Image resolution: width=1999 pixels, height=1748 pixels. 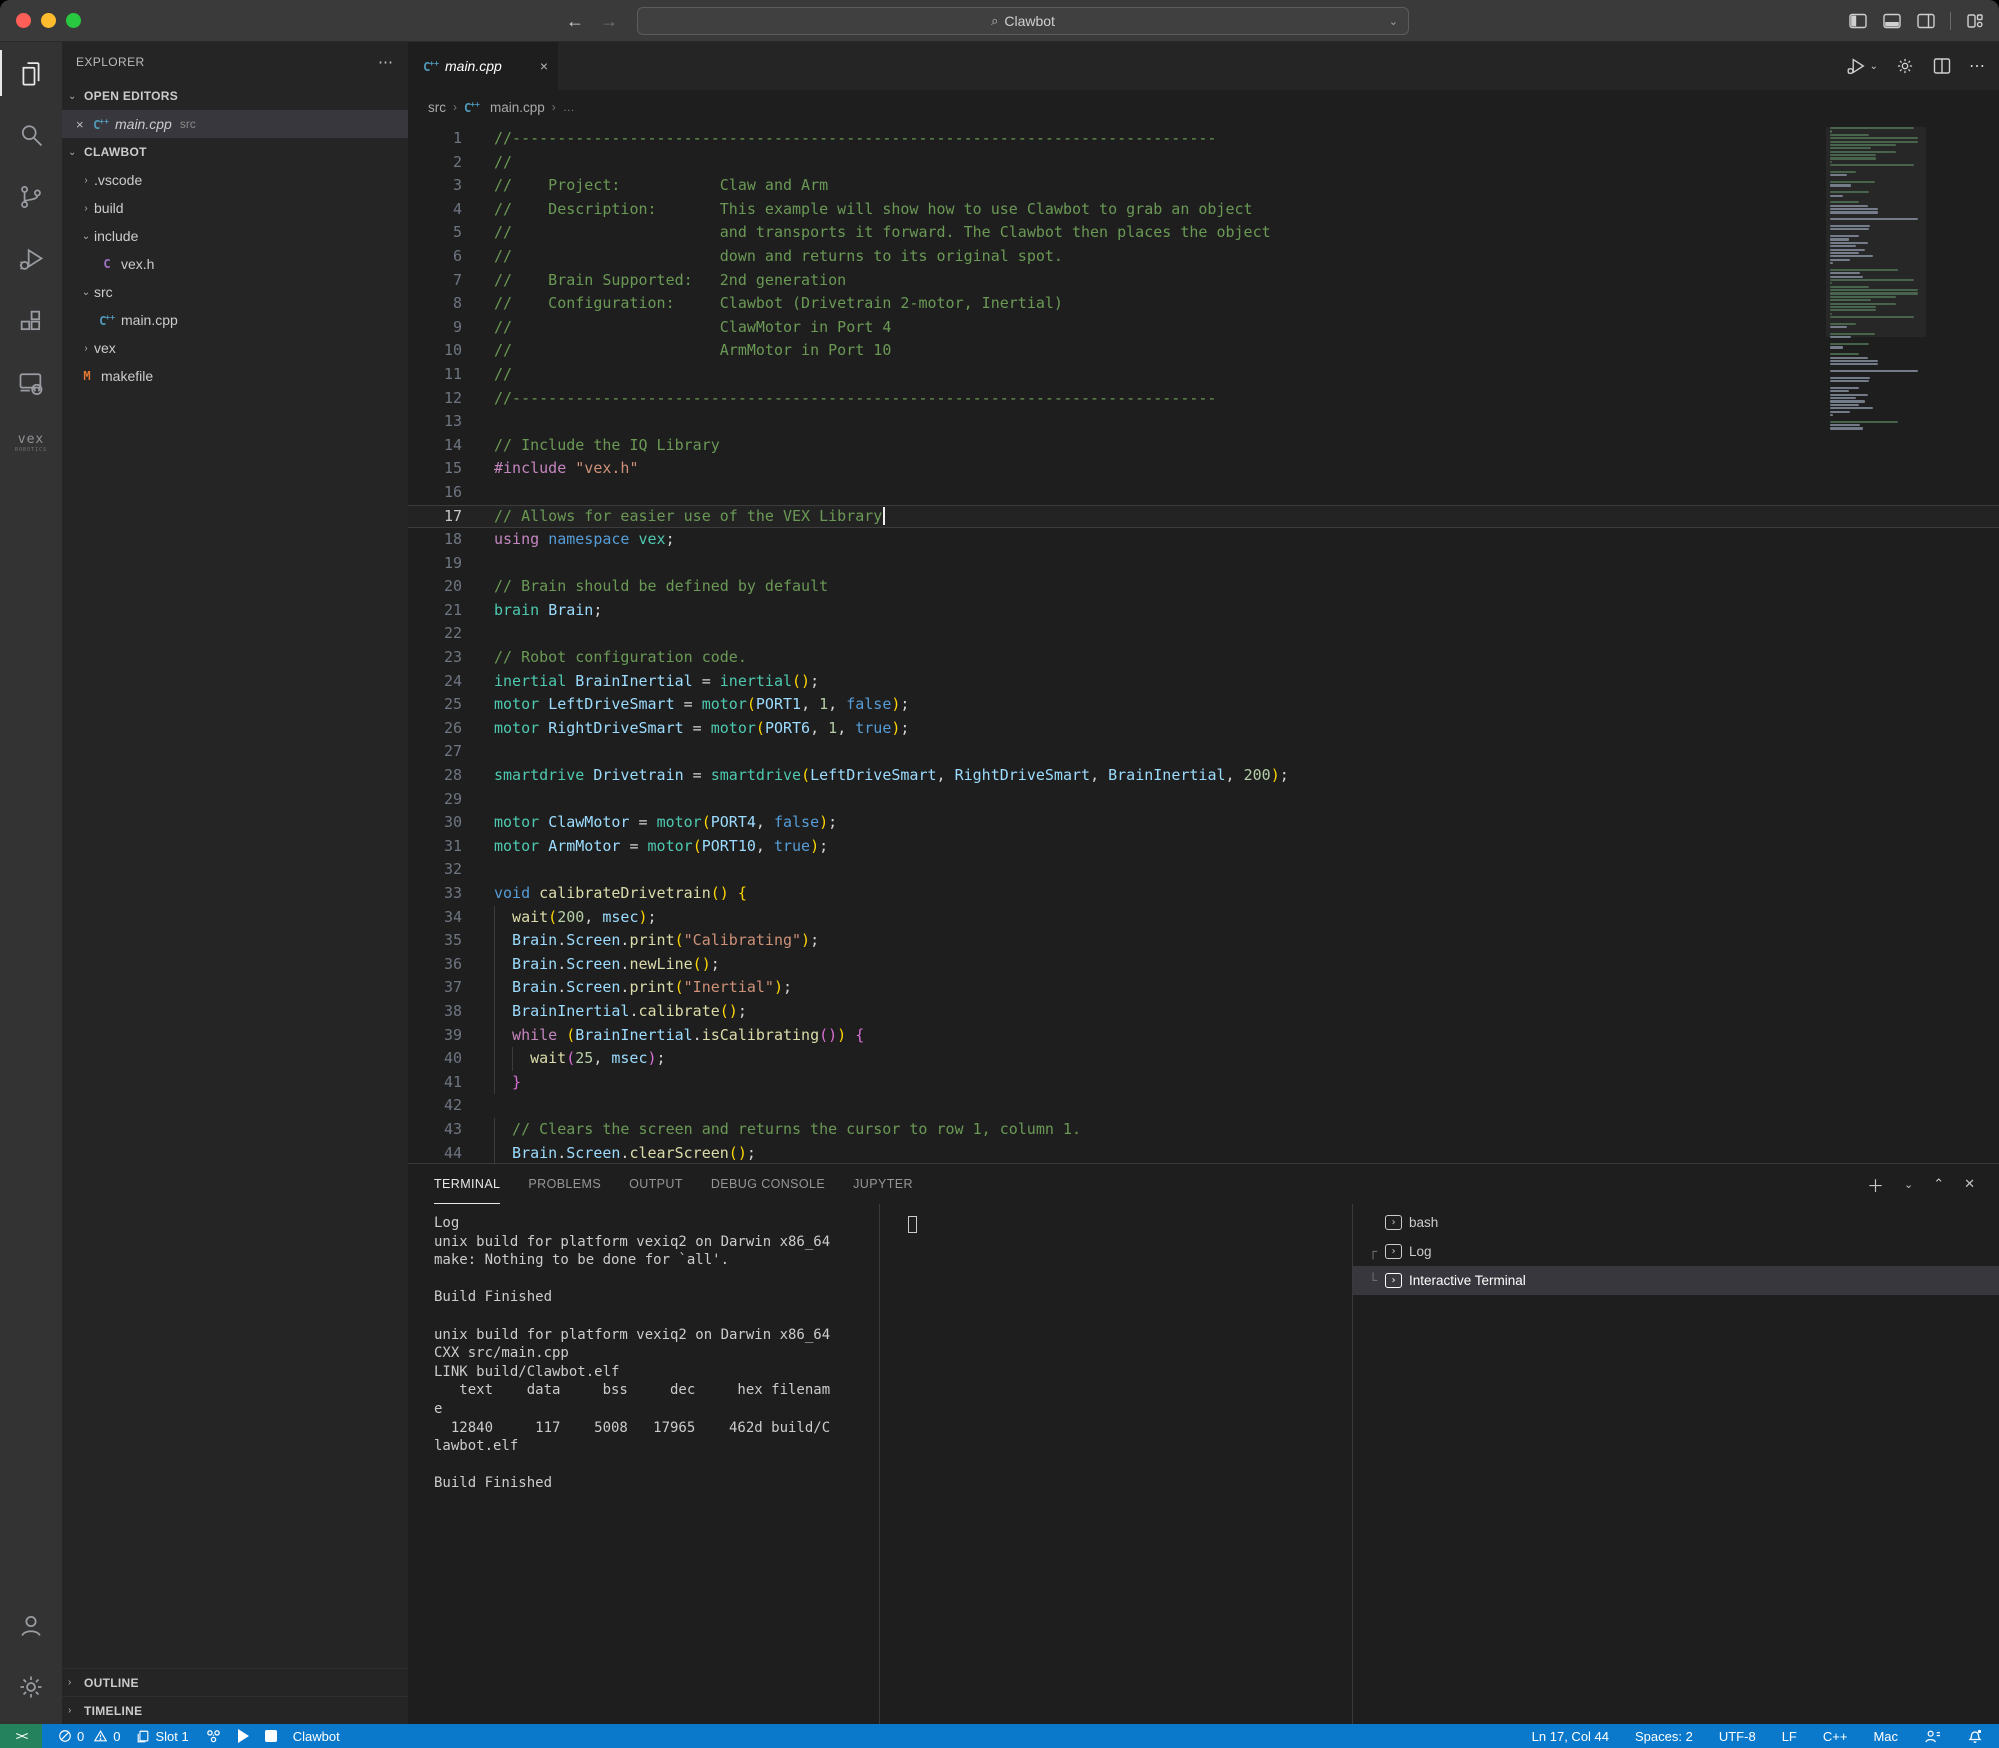 I want to click on split-editor-icon, so click(x=1942, y=66).